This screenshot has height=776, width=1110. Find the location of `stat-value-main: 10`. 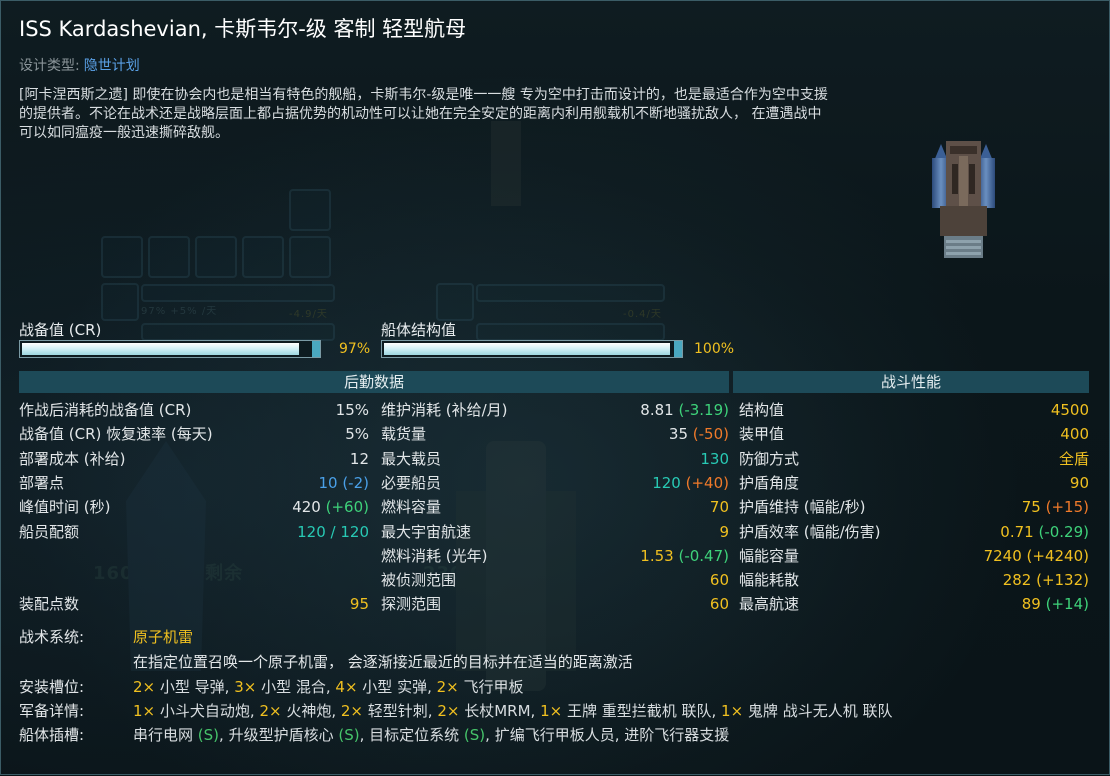

stat-value-main: 10 is located at coordinates (328, 482).